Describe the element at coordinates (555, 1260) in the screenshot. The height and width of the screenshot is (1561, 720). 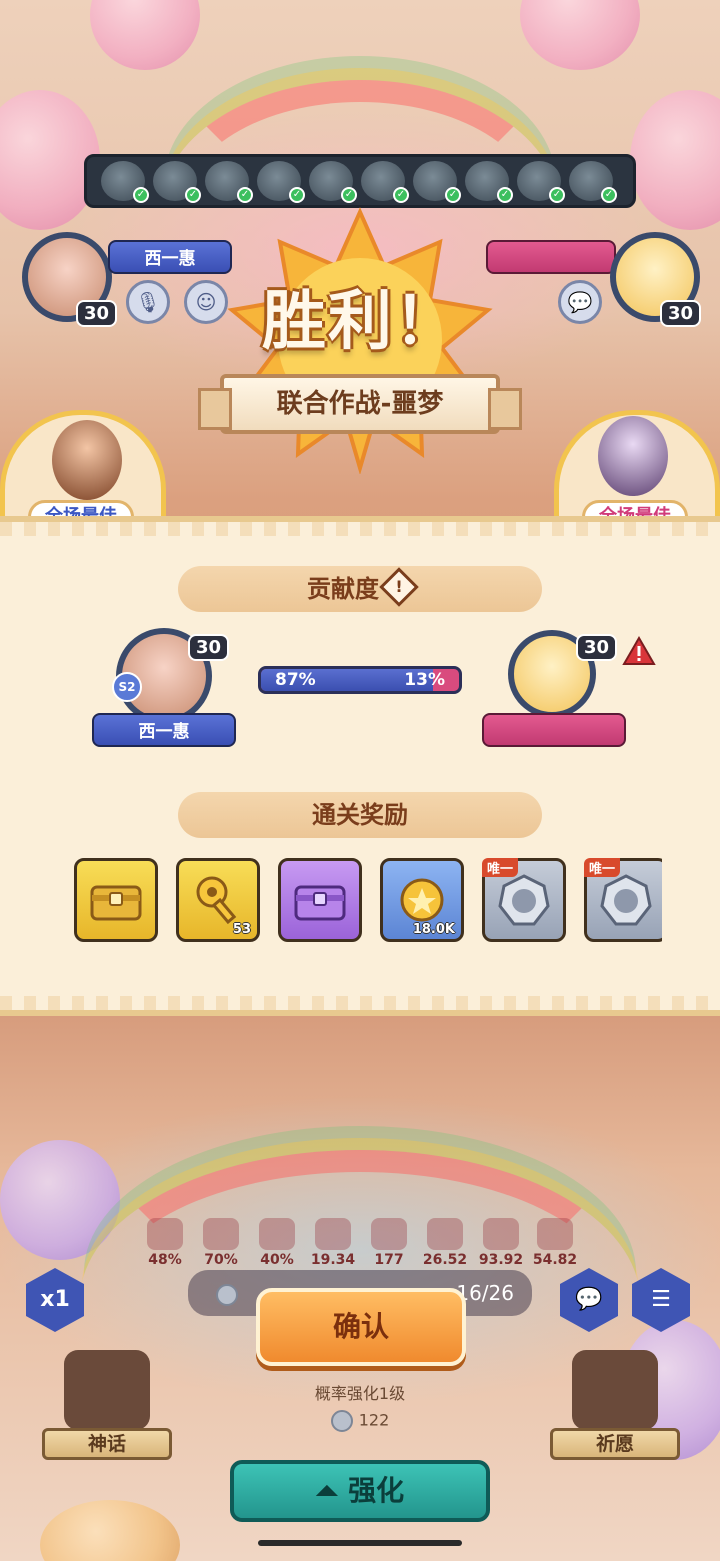
I see `stat-value: 54.82` at that location.